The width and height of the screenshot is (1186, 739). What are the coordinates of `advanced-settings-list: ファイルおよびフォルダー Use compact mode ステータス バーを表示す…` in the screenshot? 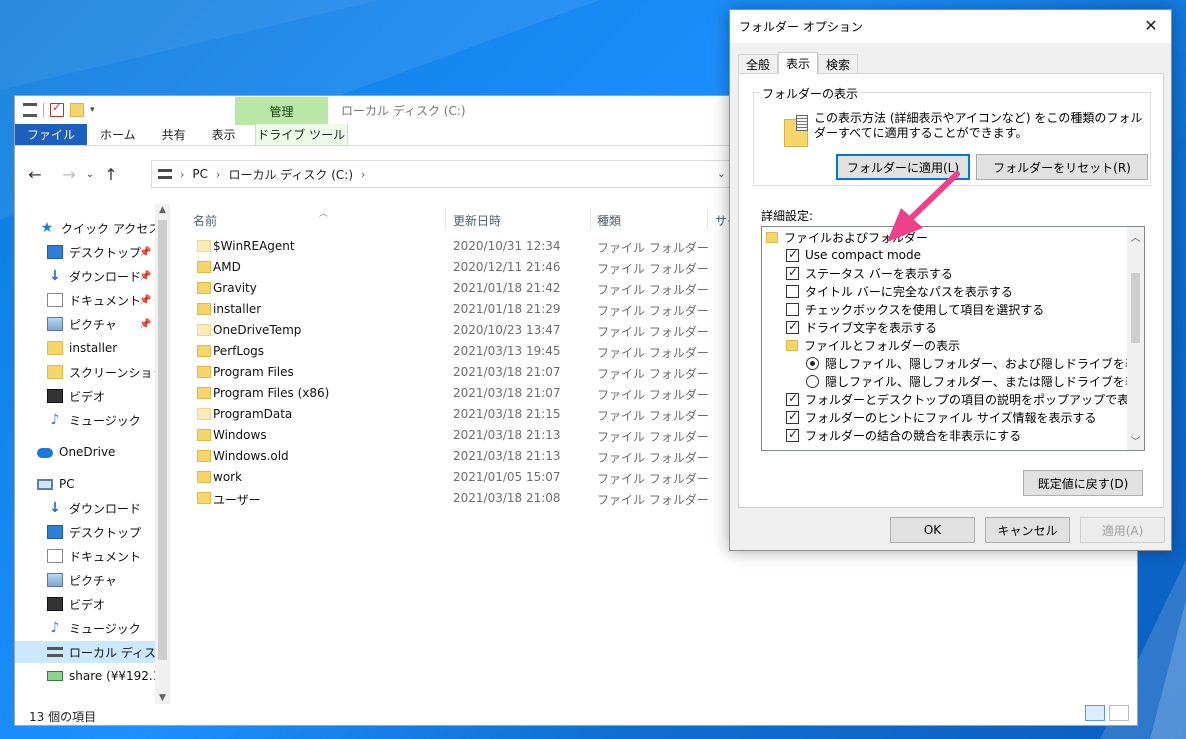 It's located at (953, 338).